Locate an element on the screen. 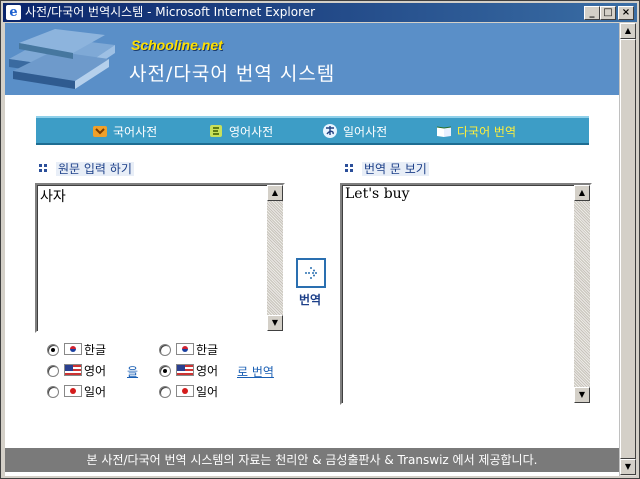 This screenshot has height=479, width=640. page-scrollbar: ▲ ▼ is located at coordinates (627, 249).